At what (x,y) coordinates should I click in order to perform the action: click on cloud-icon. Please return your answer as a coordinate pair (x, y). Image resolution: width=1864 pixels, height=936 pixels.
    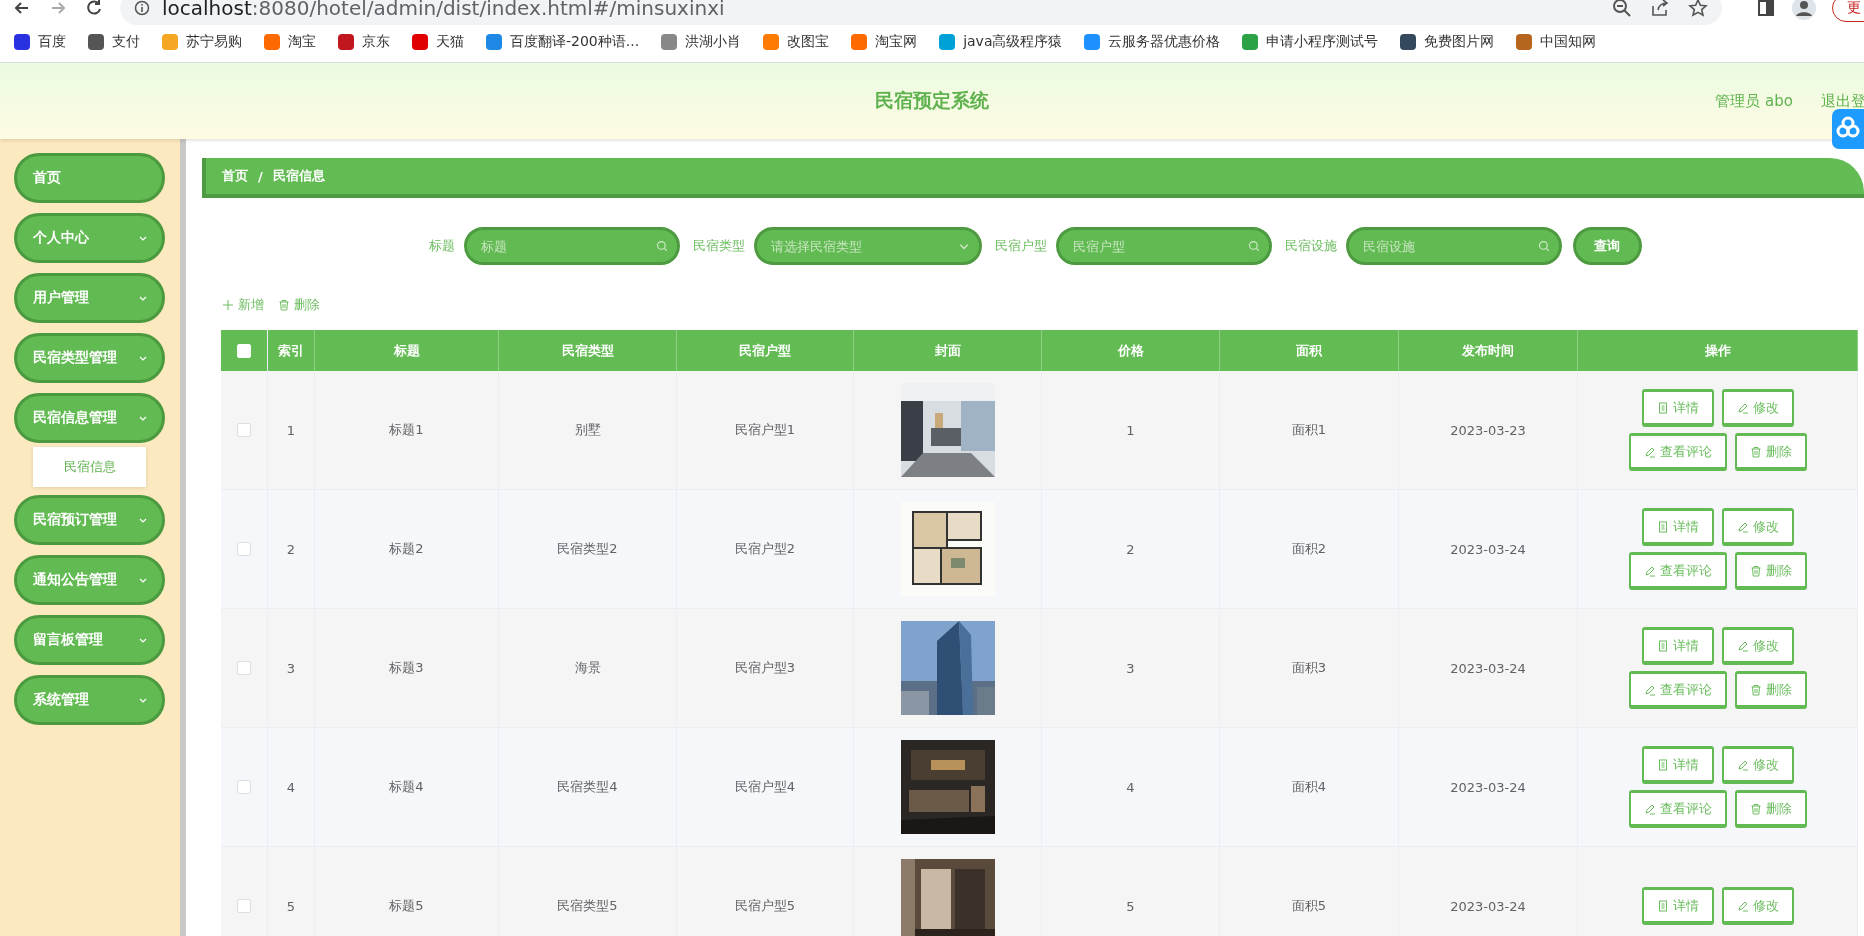
    Looking at the image, I should click on (1848, 129).